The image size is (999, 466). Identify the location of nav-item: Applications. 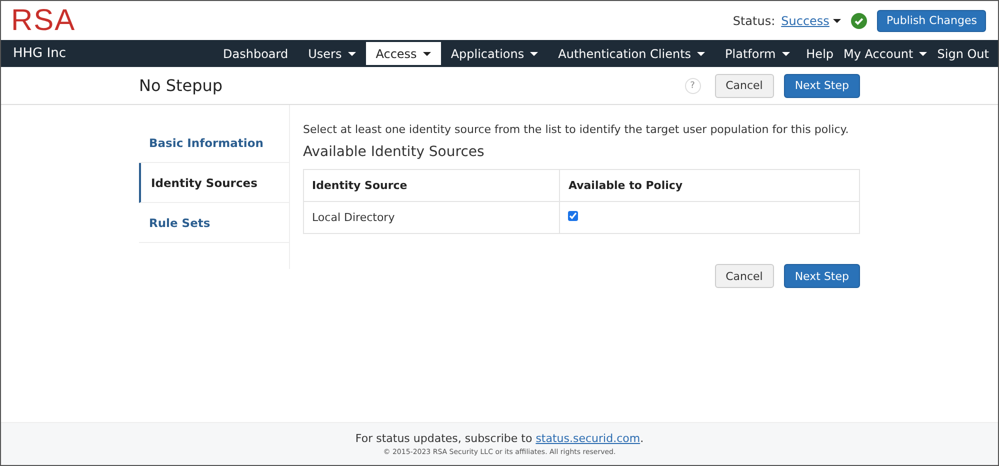
(494, 53).